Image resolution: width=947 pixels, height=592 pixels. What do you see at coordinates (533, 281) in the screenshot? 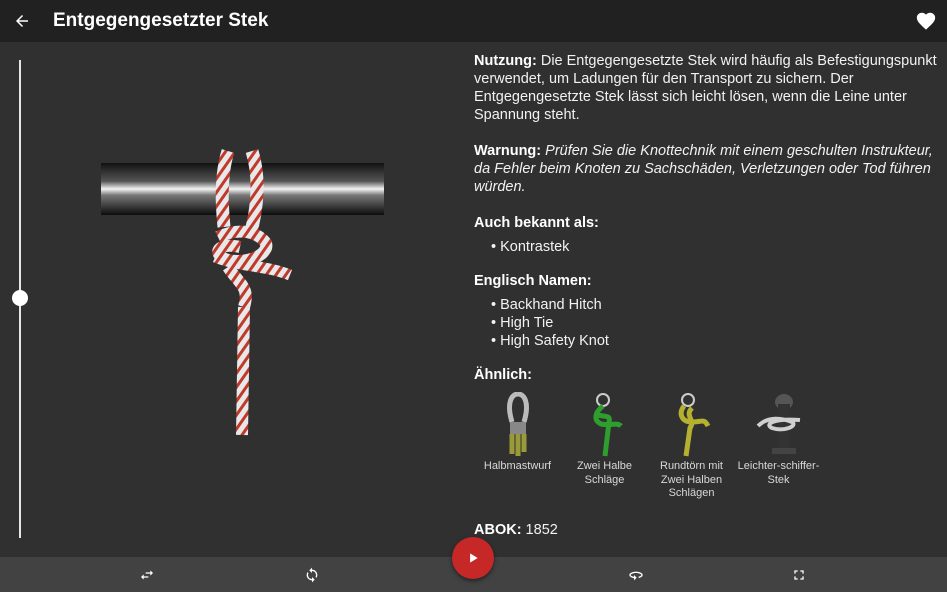
I see `english-heading: Englisch Namen:` at bounding box center [533, 281].